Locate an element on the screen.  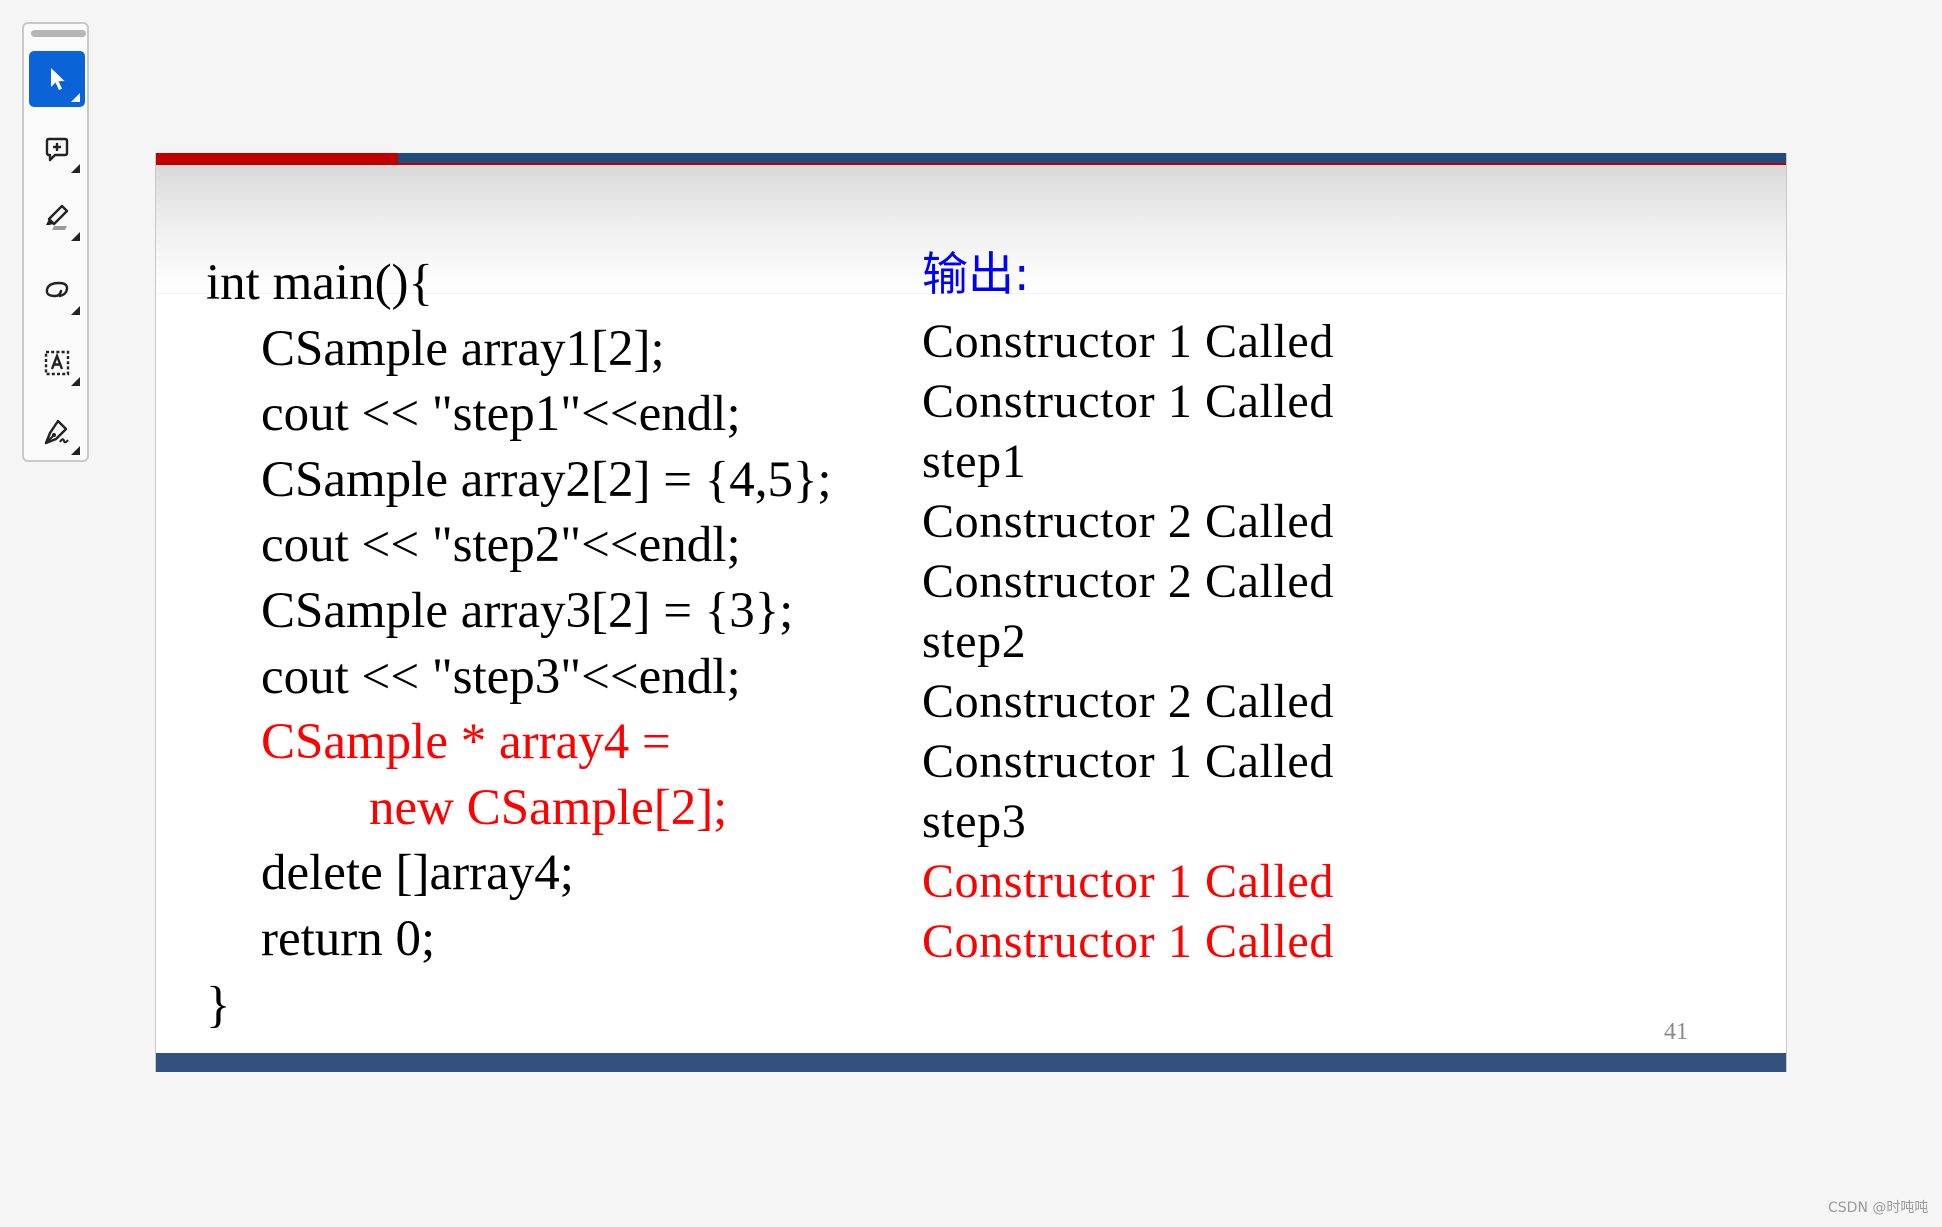
top-bar-accent-red is located at coordinates (277, 159).